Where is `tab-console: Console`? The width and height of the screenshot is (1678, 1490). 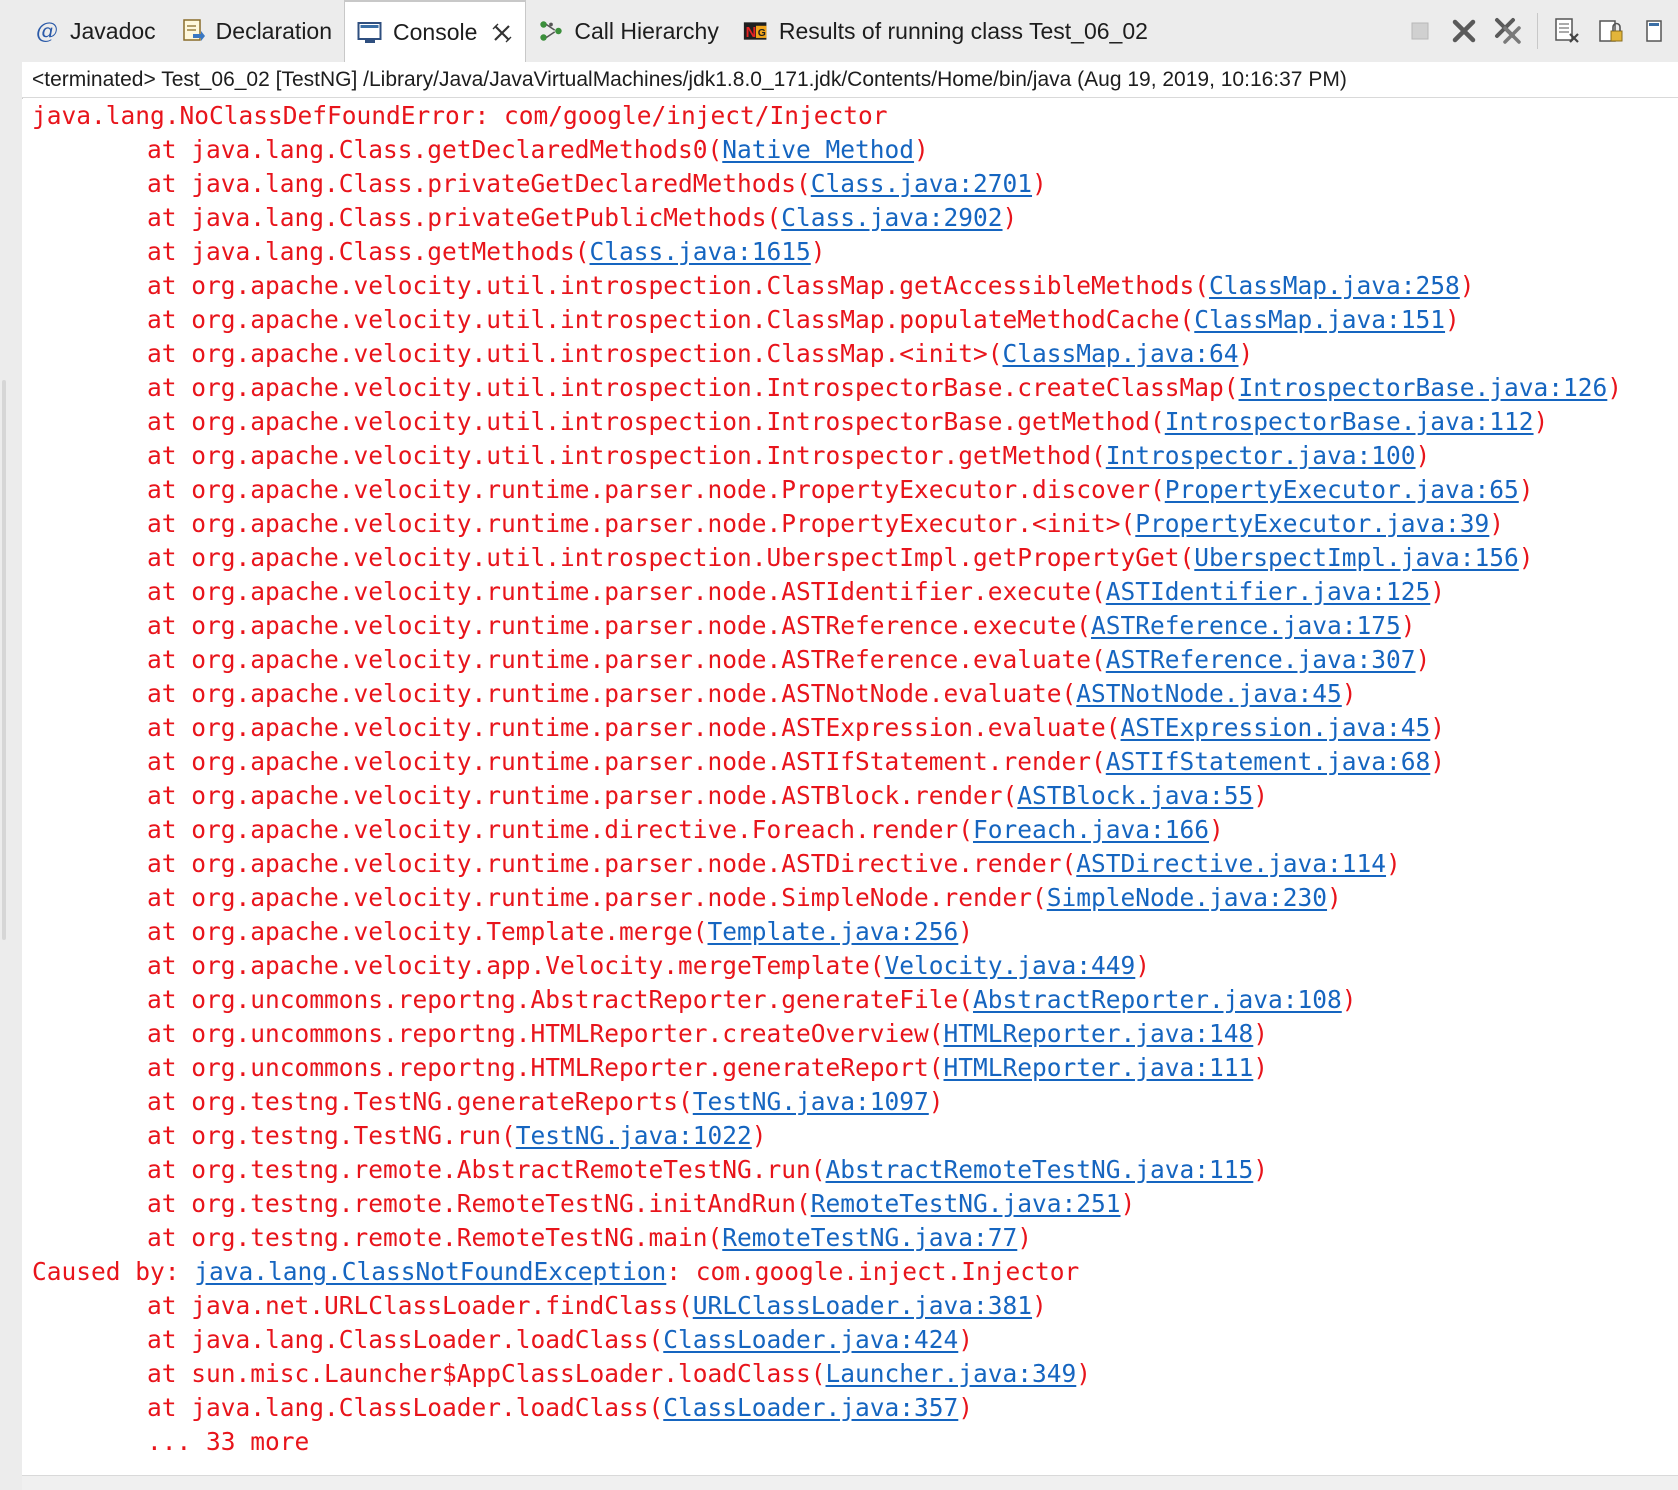
tab-console: Console is located at coordinates (435, 31).